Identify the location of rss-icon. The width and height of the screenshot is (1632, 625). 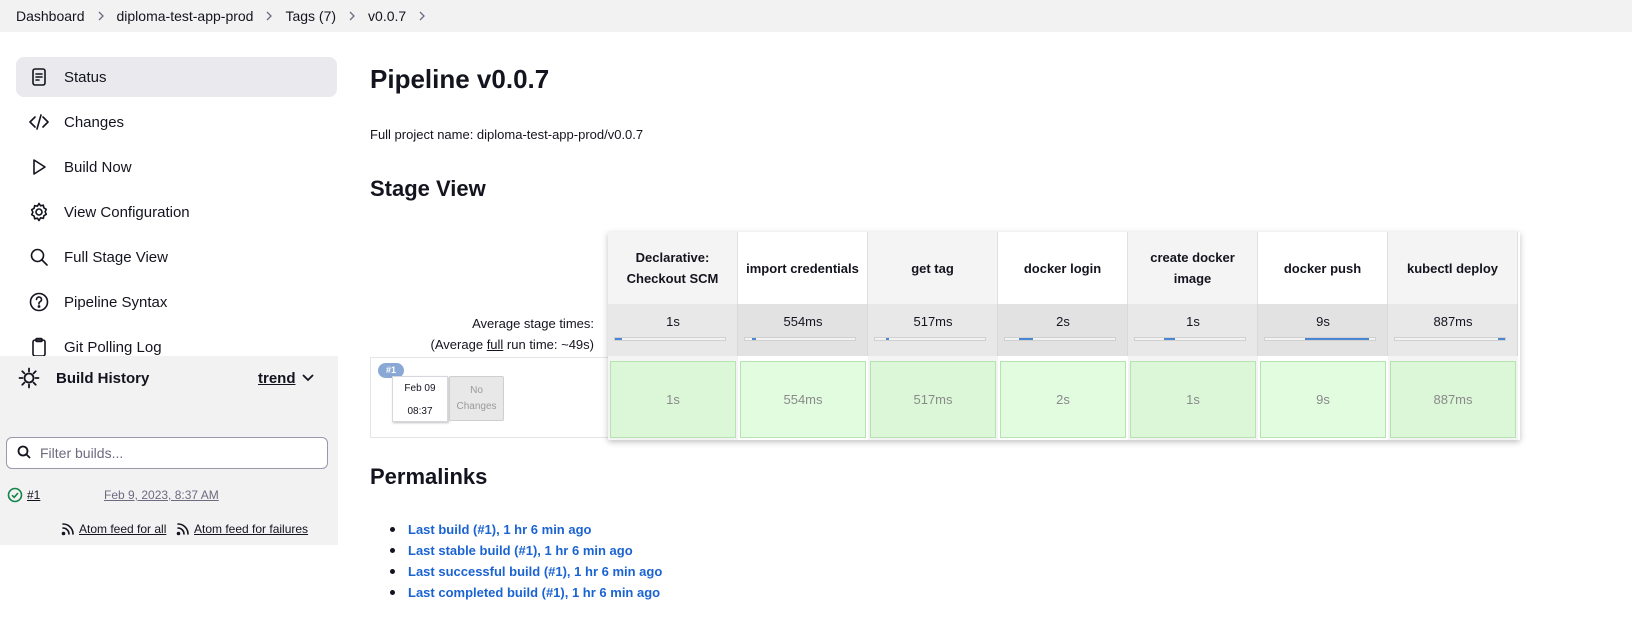
(182, 529).